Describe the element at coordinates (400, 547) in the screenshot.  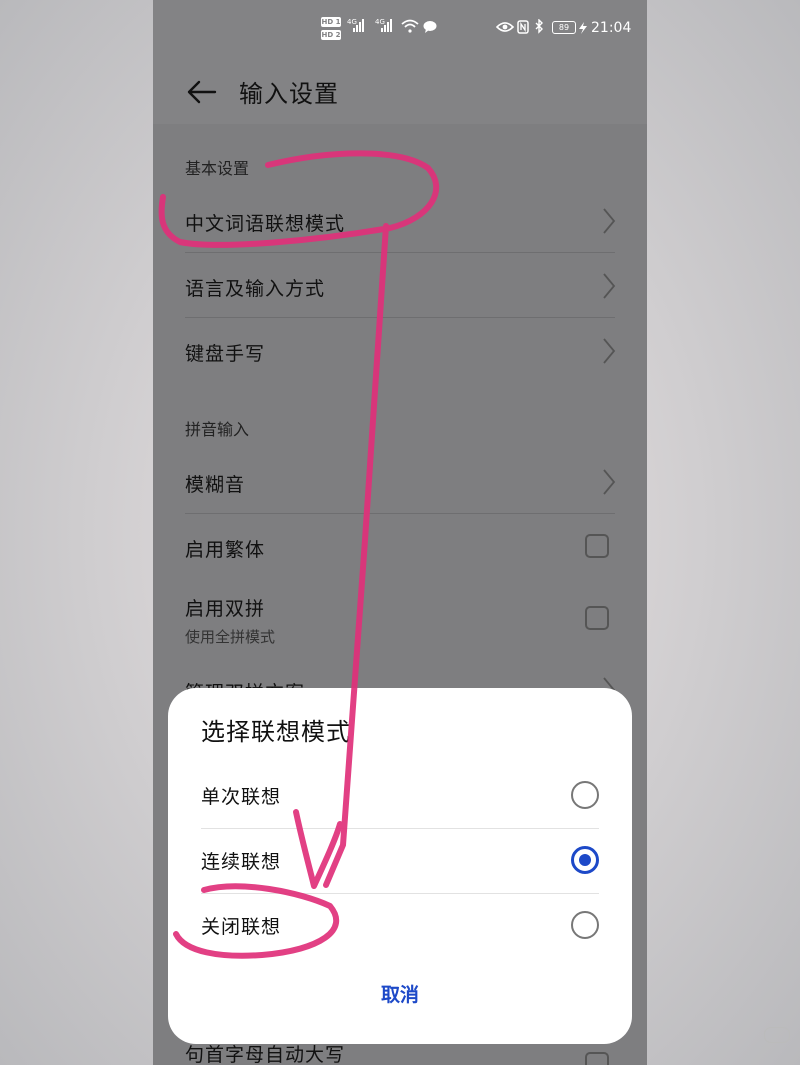
I see `settings-row-traditional-chinese: 启用繁体` at that location.